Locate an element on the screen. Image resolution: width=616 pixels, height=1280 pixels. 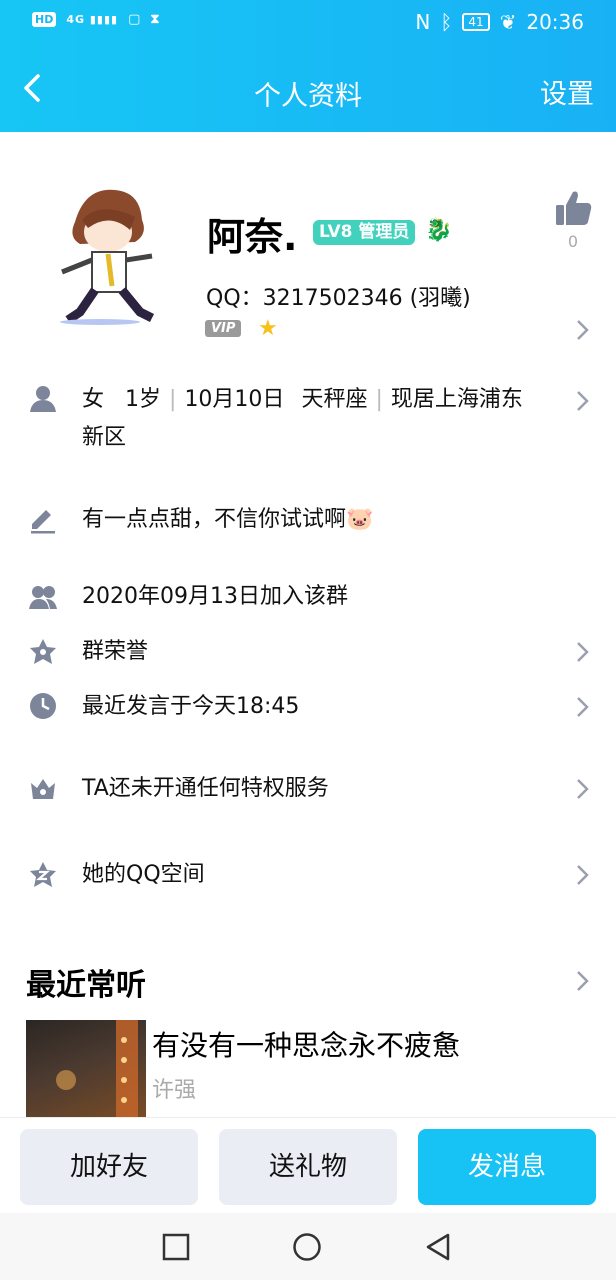
song-artist: 许强 is located at coordinates (174, 1090).